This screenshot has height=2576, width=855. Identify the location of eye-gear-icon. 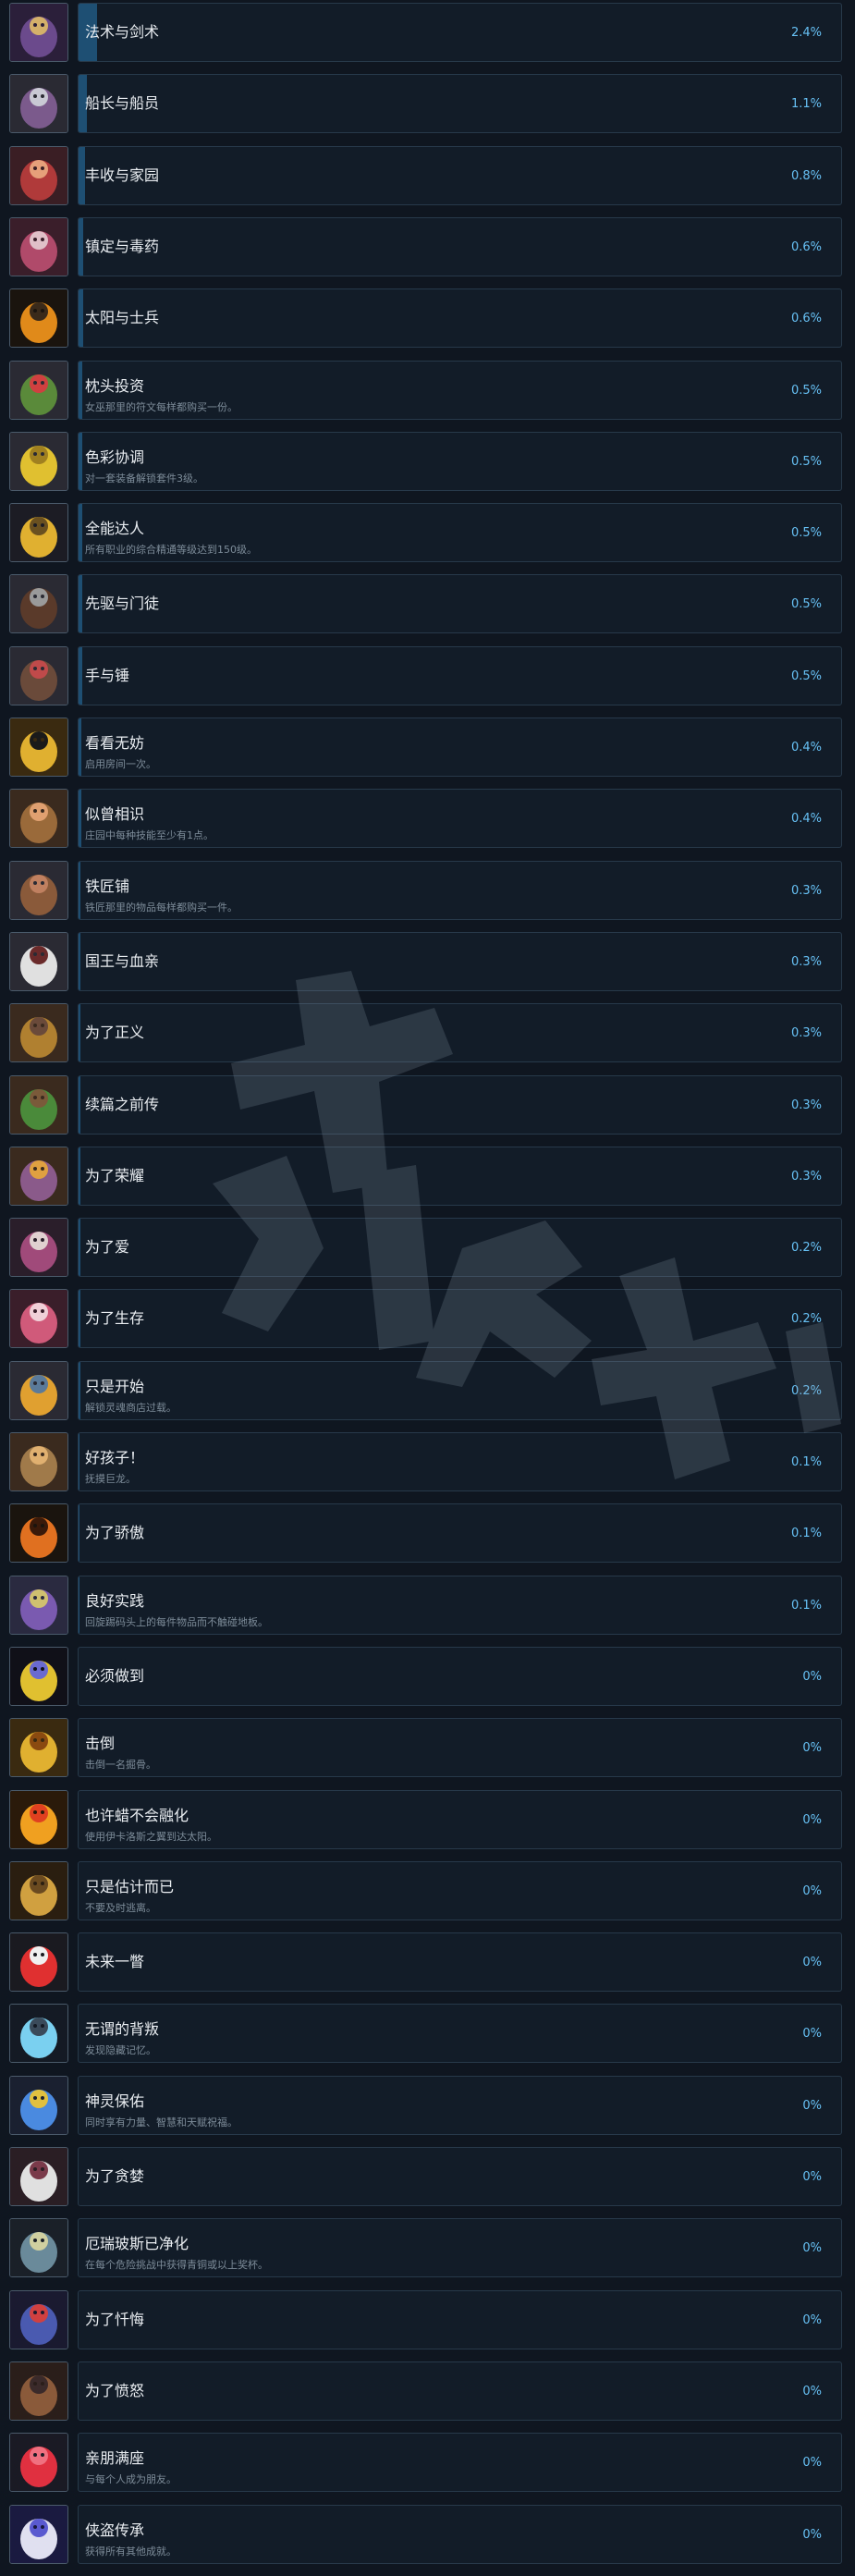
(39, 747).